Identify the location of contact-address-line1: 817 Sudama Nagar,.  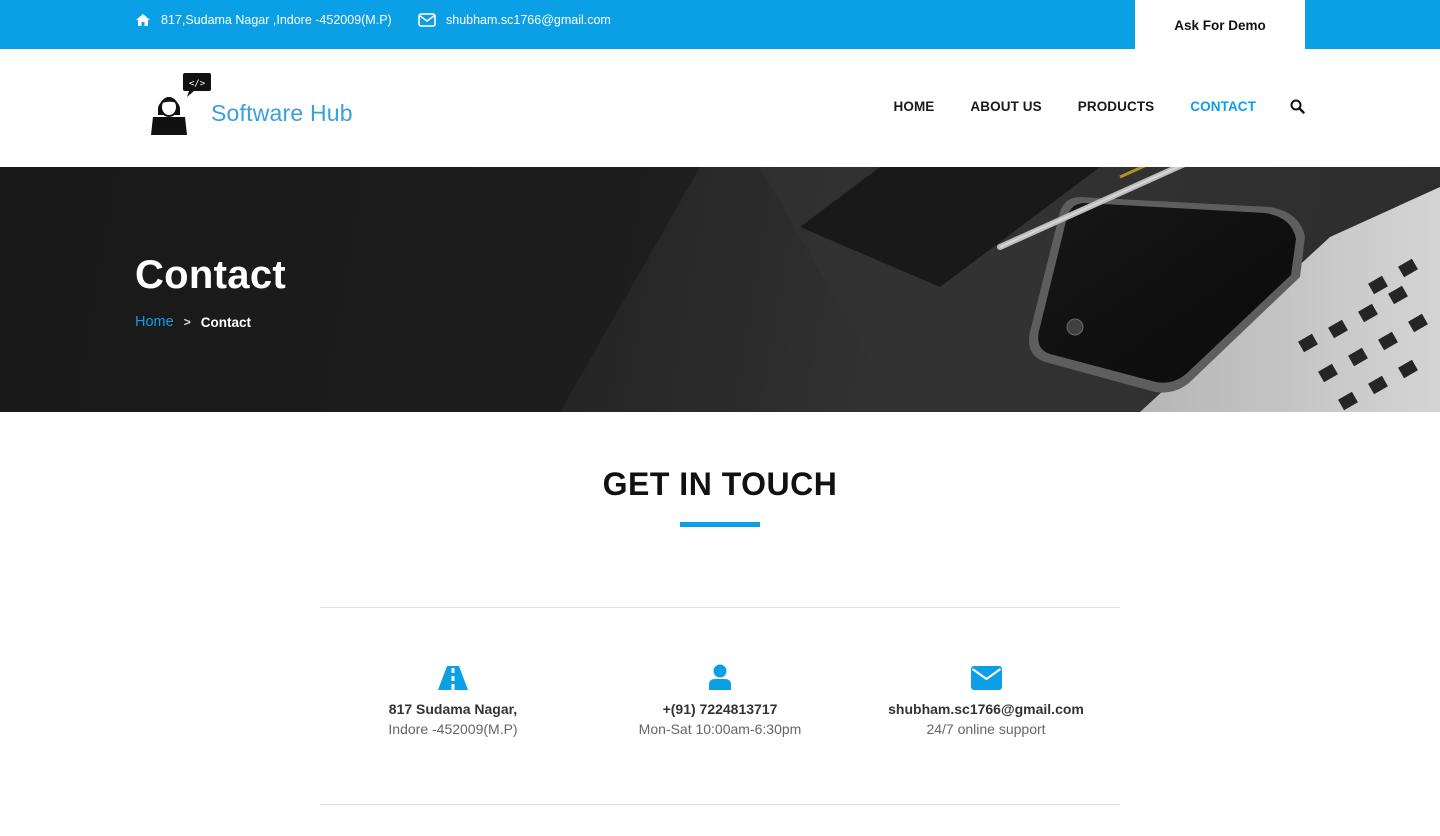
(453, 709).